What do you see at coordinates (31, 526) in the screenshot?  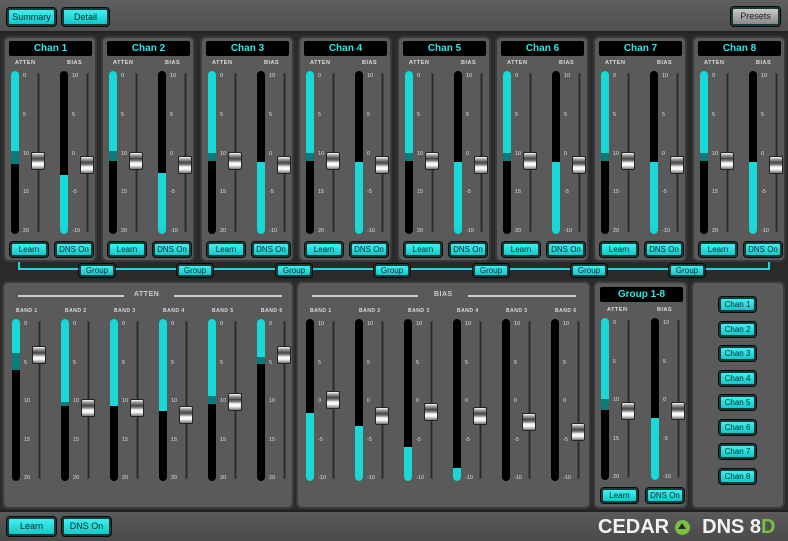 I see `learn-all-button: Learn` at bounding box center [31, 526].